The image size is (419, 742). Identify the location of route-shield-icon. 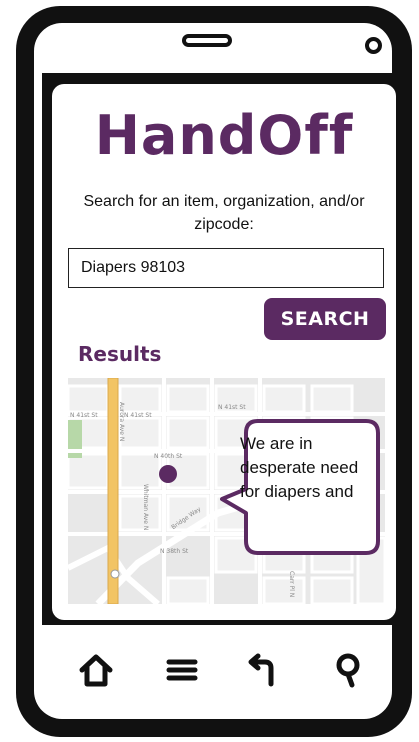
(115, 574).